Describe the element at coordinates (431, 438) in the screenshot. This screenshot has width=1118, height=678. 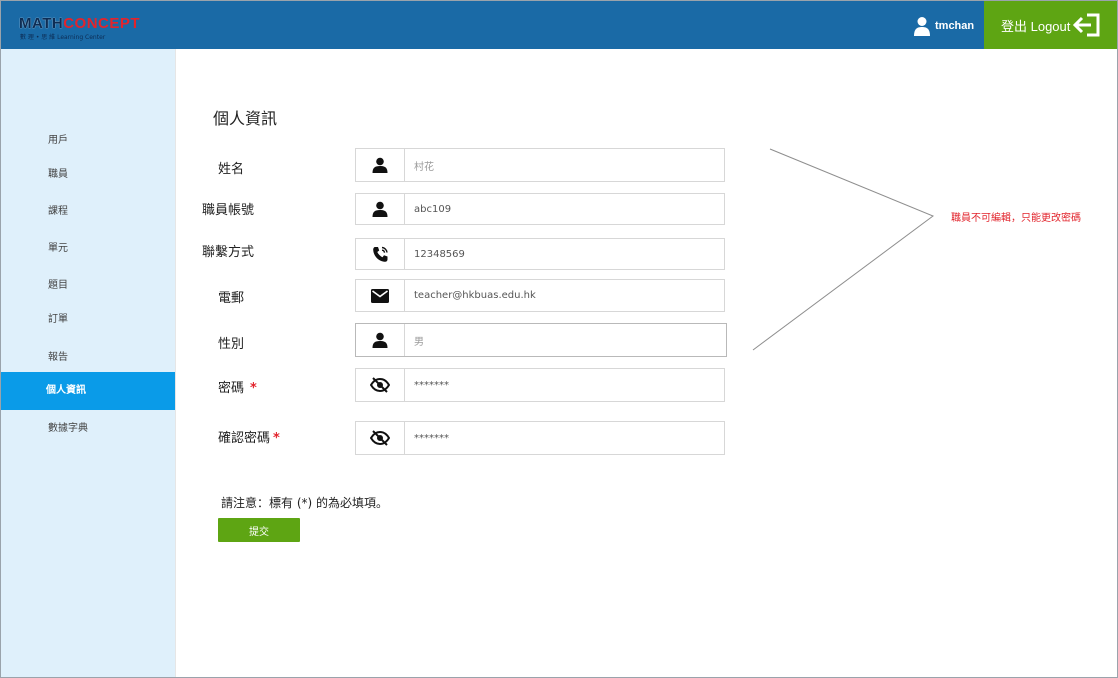
I see `confirm-password-value: *******` at that location.